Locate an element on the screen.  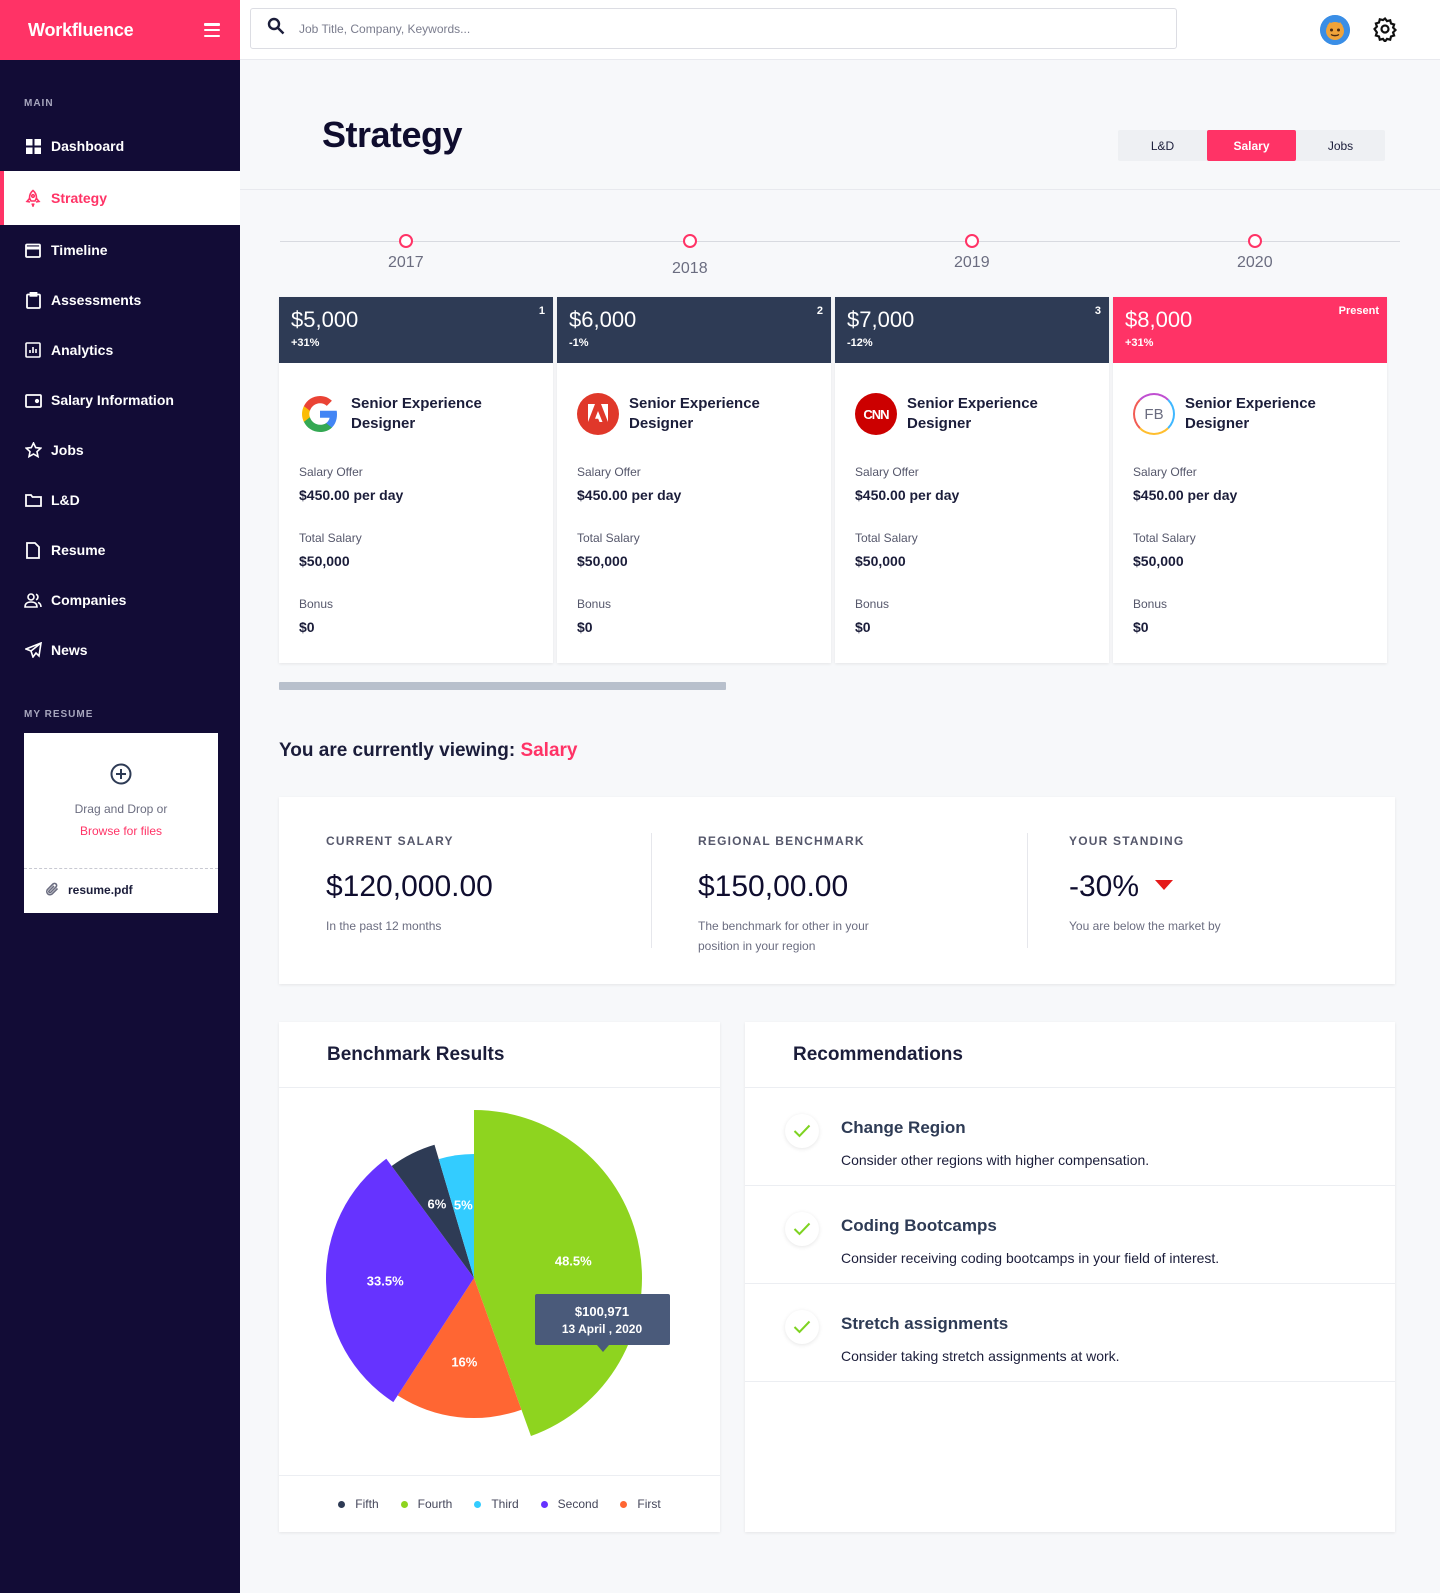
stat-value: -30% is located at coordinates (1164, 887).